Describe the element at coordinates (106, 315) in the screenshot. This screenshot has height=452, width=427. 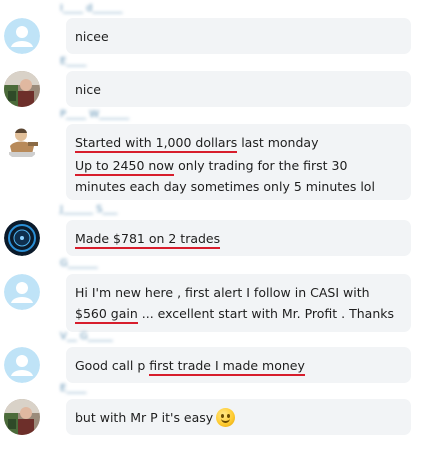
I see `highlight-underline: $560 gain` at that location.